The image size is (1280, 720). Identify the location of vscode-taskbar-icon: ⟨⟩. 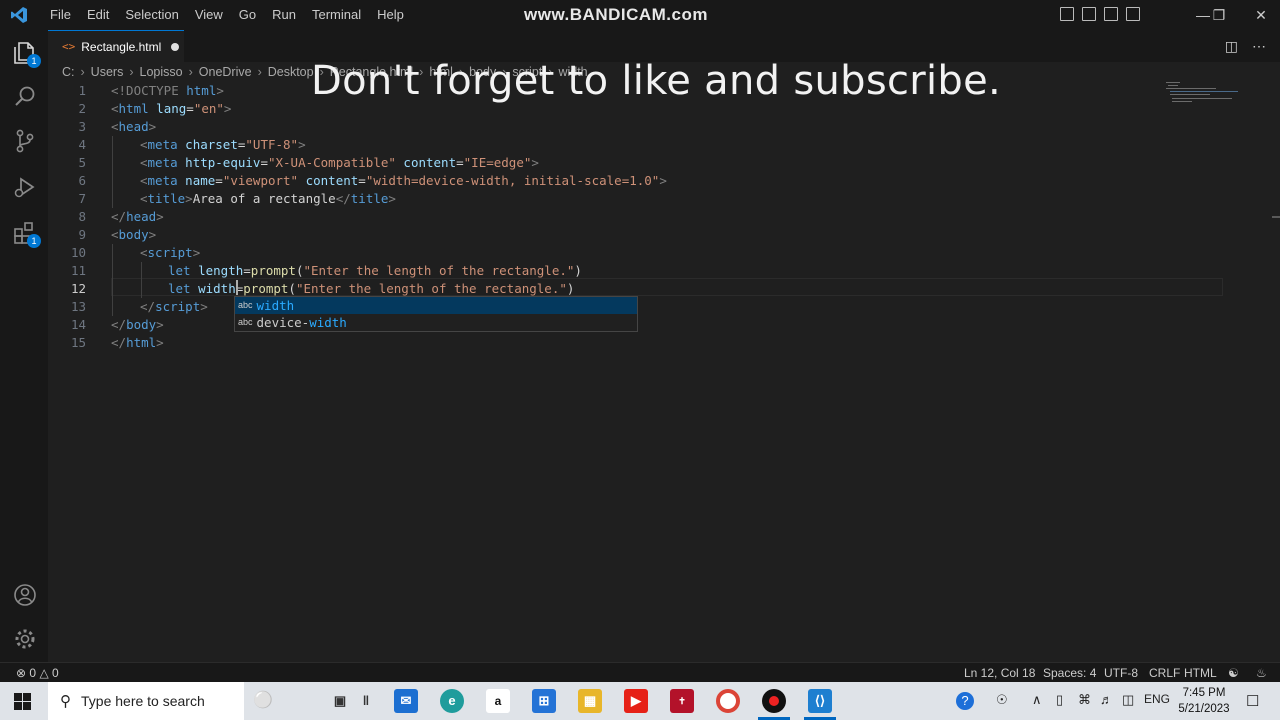
(820, 701).